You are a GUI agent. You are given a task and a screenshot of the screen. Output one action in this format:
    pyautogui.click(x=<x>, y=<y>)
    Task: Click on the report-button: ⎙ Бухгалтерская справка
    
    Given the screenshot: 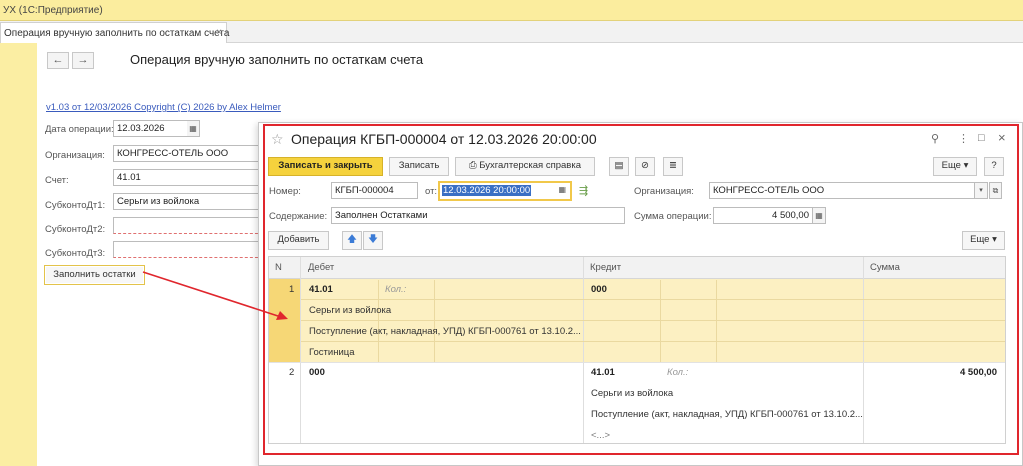 What is the action you would take?
    pyautogui.click(x=525, y=166)
    